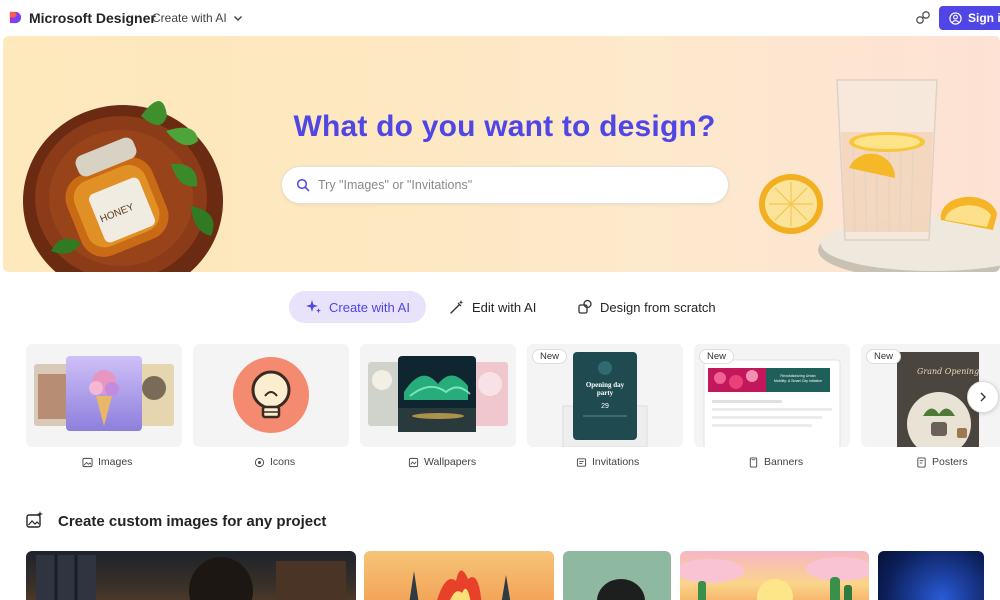  I want to click on category-label-icons-text: Icons, so click(283, 462).